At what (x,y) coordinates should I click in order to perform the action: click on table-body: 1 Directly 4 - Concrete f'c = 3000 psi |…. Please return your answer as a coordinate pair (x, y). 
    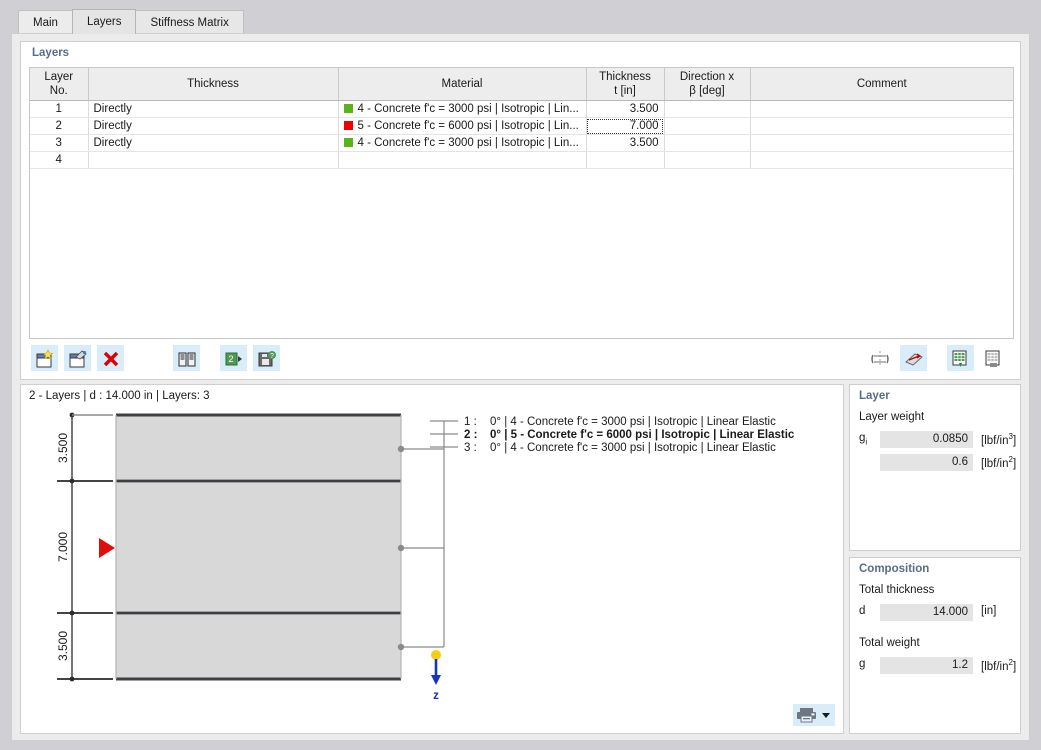
    Looking at the image, I should click on (521, 134).